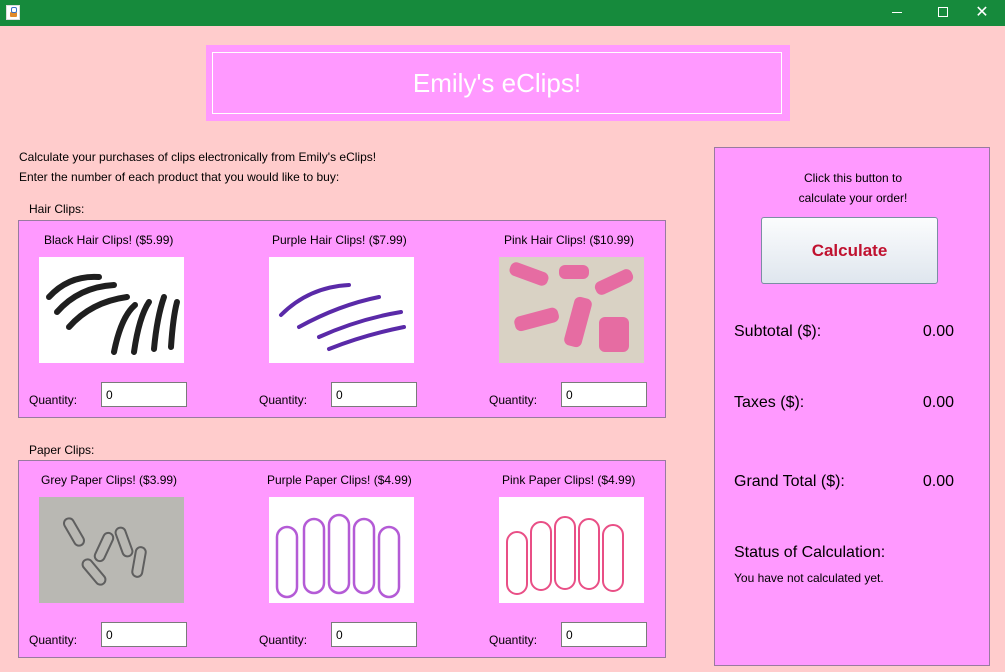 Image resolution: width=1005 pixels, height=672 pixels. I want to click on product-label-purple-paper: Purple Paper Clips! ($4.99), so click(339, 480).